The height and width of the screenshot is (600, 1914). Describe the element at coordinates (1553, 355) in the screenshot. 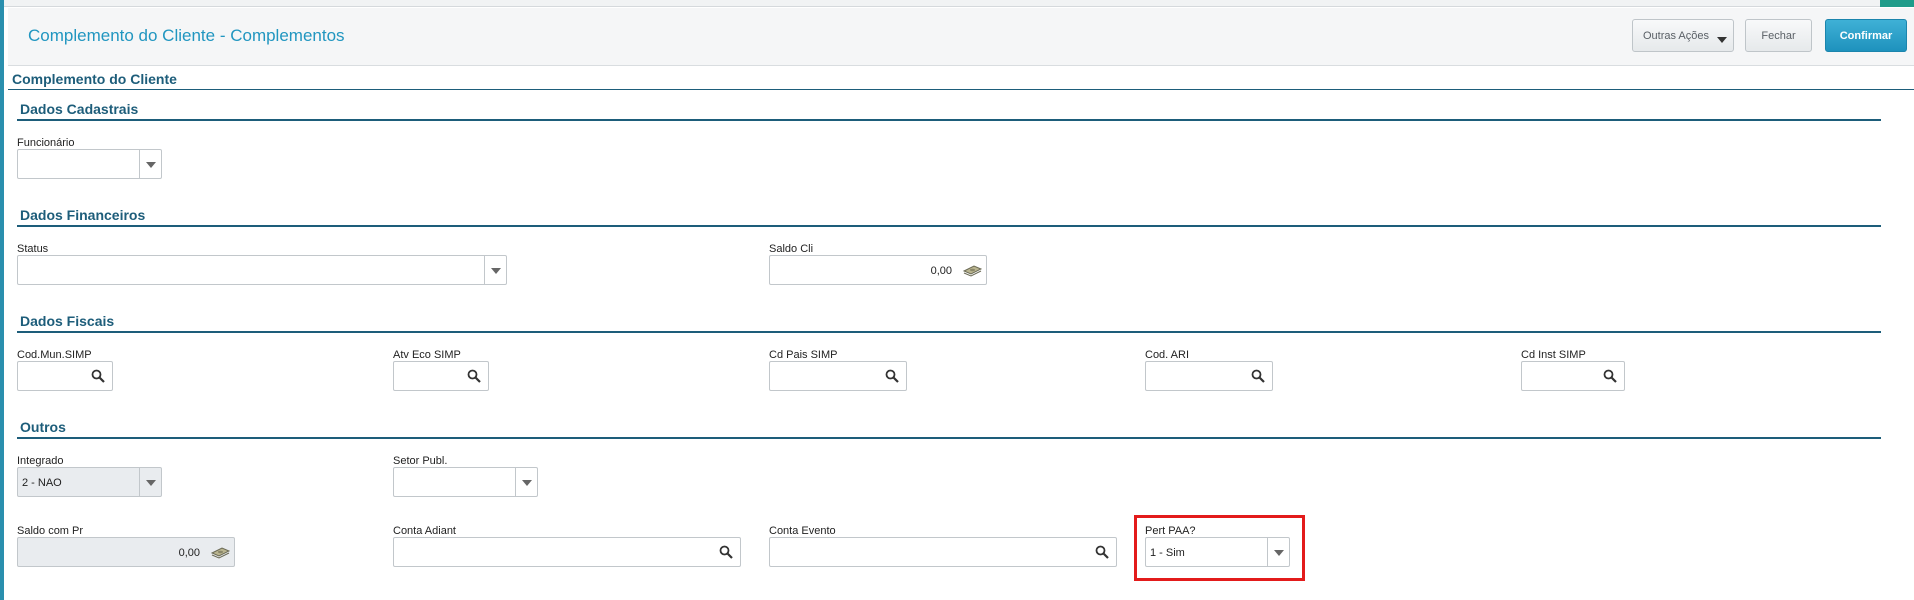

I see `cd-inst-simp-label: Cd Inst SIMP` at that location.